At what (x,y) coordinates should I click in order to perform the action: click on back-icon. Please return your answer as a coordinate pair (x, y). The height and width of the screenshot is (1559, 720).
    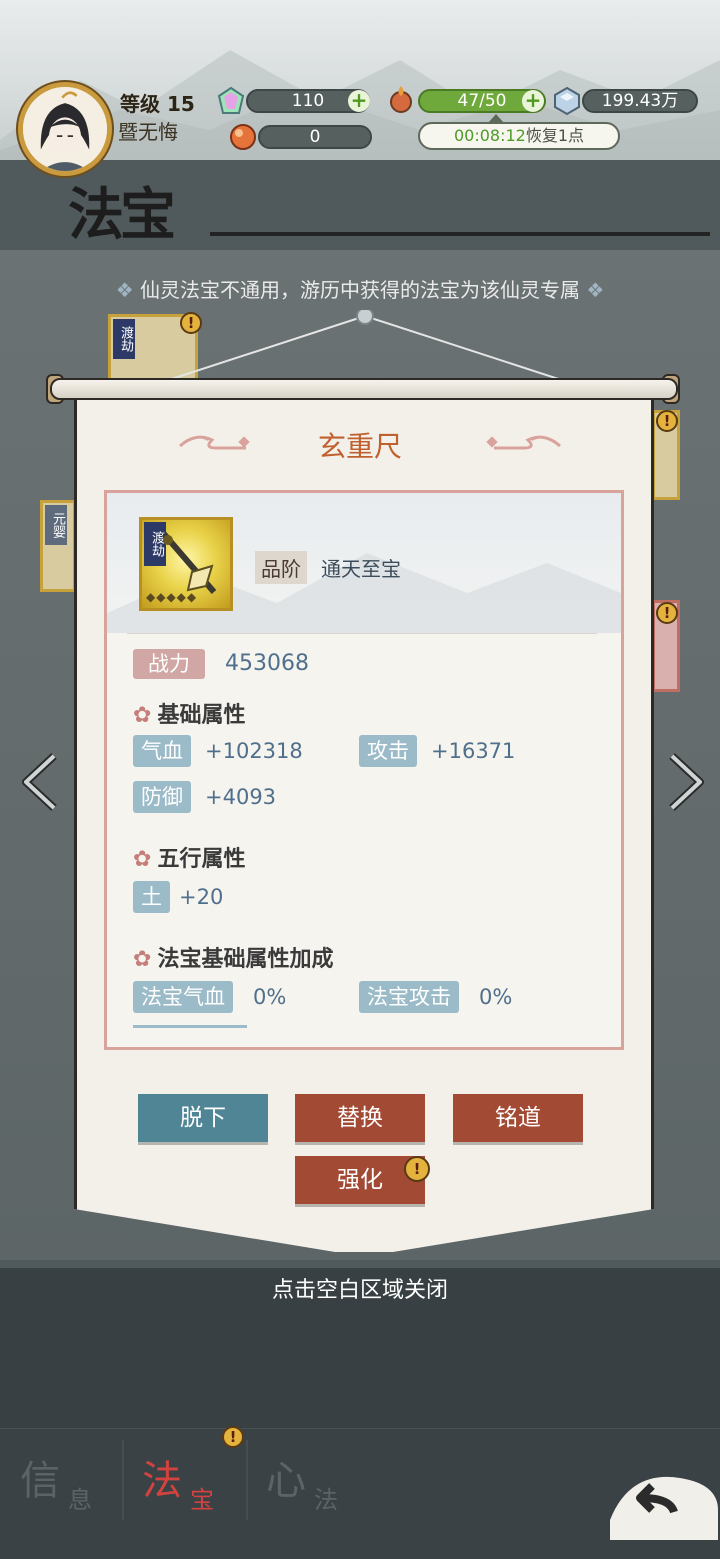
    Looking at the image, I should click on (660, 1490).